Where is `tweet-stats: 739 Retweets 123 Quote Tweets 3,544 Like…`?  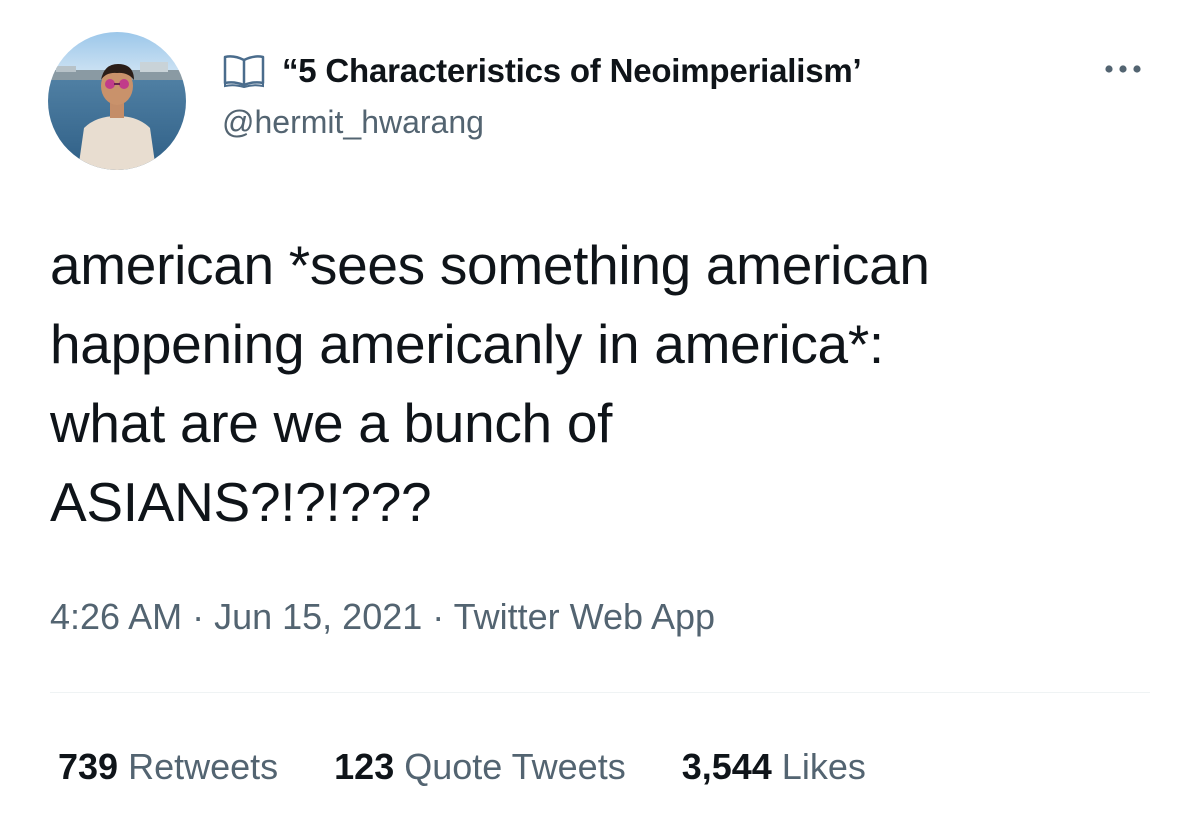
tweet-stats: 739 Retweets 123 Quote Tweets 3,544 Like… is located at coordinates (490, 767).